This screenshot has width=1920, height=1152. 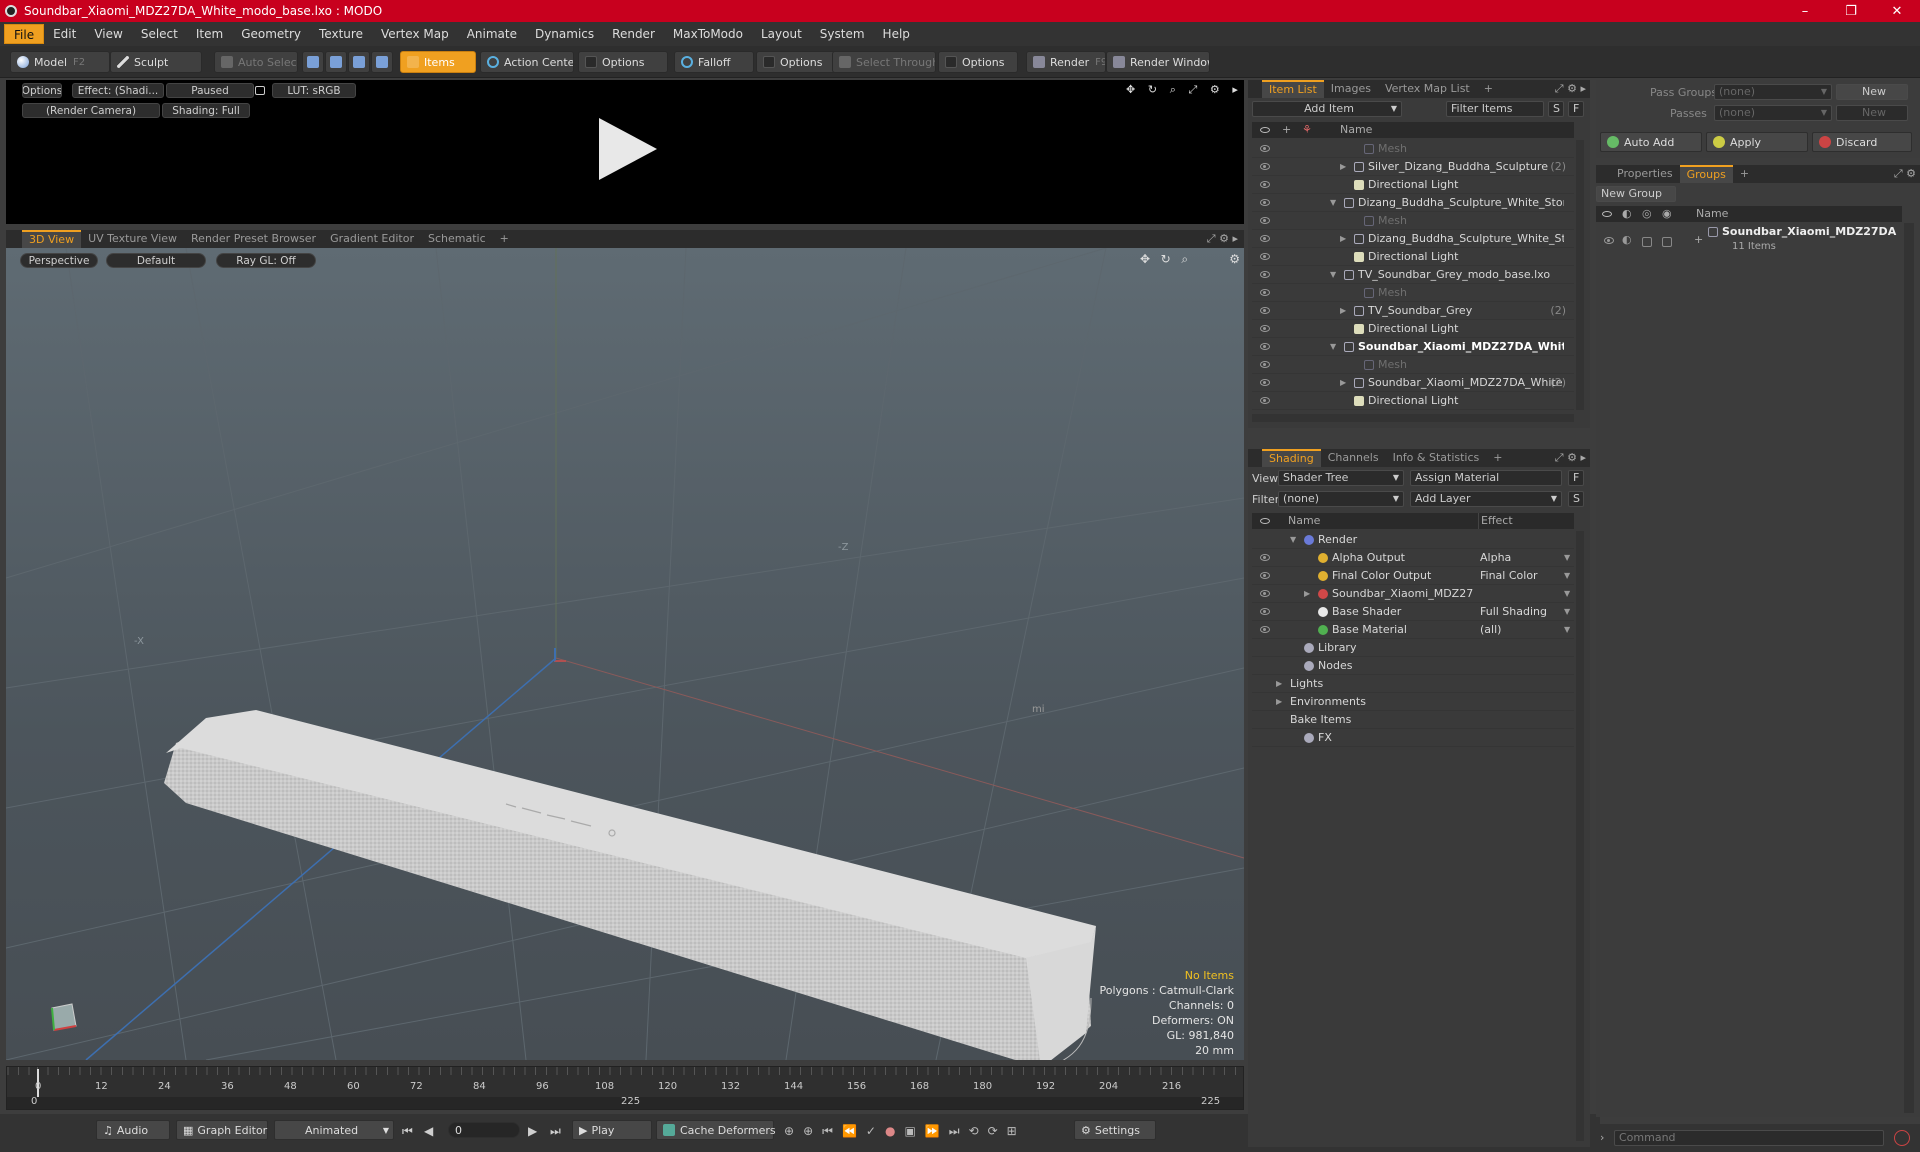 What do you see at coordinates (884, 62) in the screenshot?
I see `select-through-button: Select Through` at bounding box center [884, 62].